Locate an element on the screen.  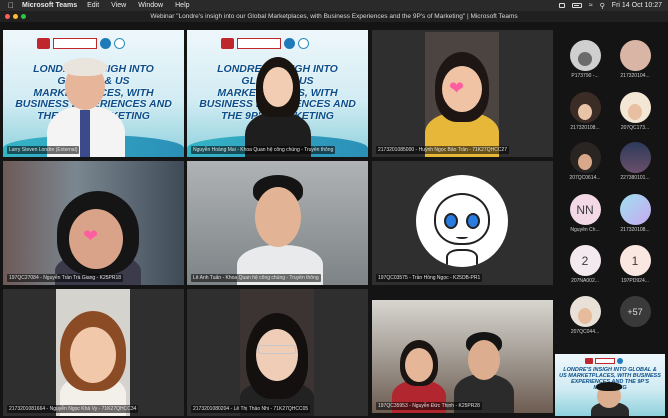
search-icon: ⚲ is located at coordinates (602, 6).